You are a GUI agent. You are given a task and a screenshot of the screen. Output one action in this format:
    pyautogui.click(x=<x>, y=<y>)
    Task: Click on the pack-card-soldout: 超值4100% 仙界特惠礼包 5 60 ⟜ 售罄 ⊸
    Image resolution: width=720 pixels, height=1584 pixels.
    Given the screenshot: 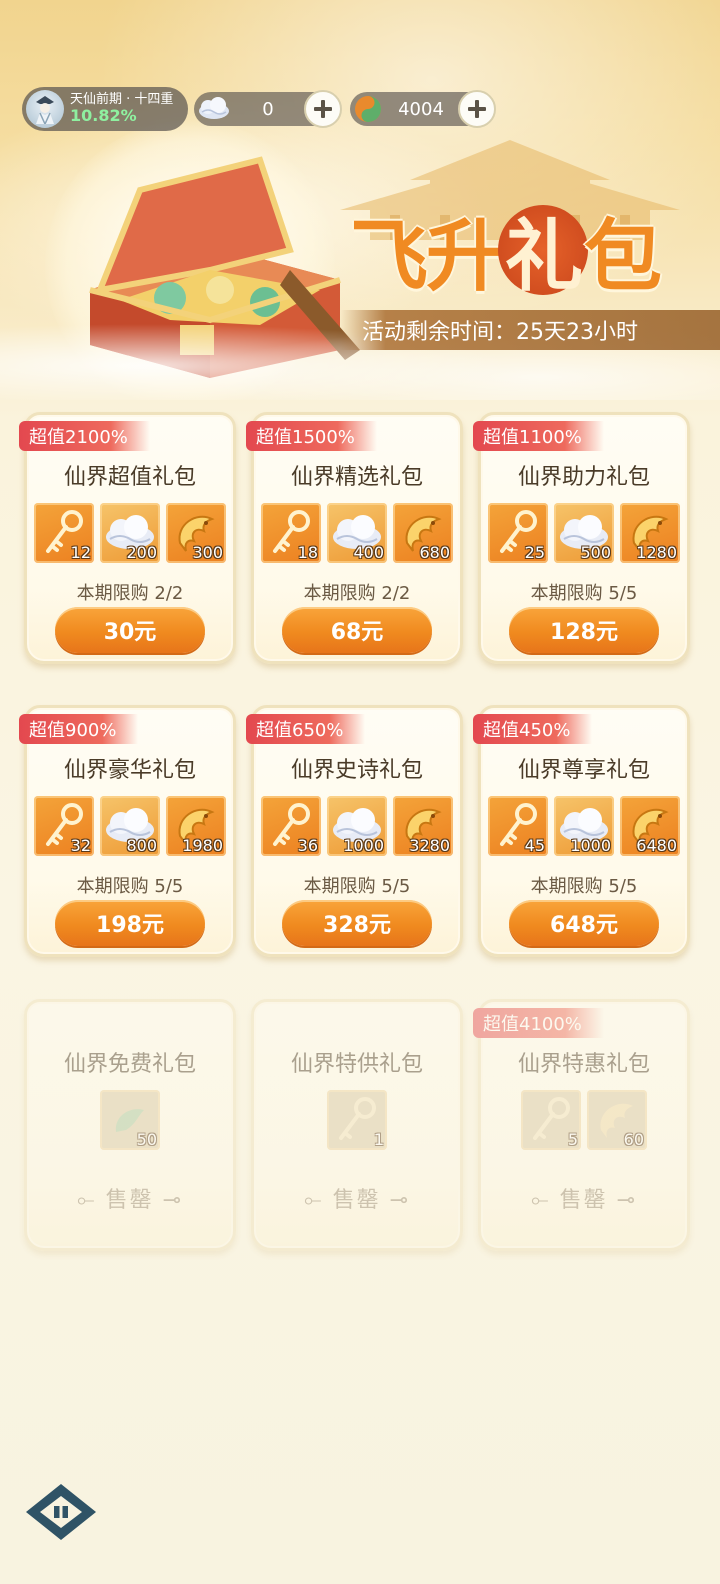 What is the action you would take?
    pyautogui.click(x=581, y=1125)
    